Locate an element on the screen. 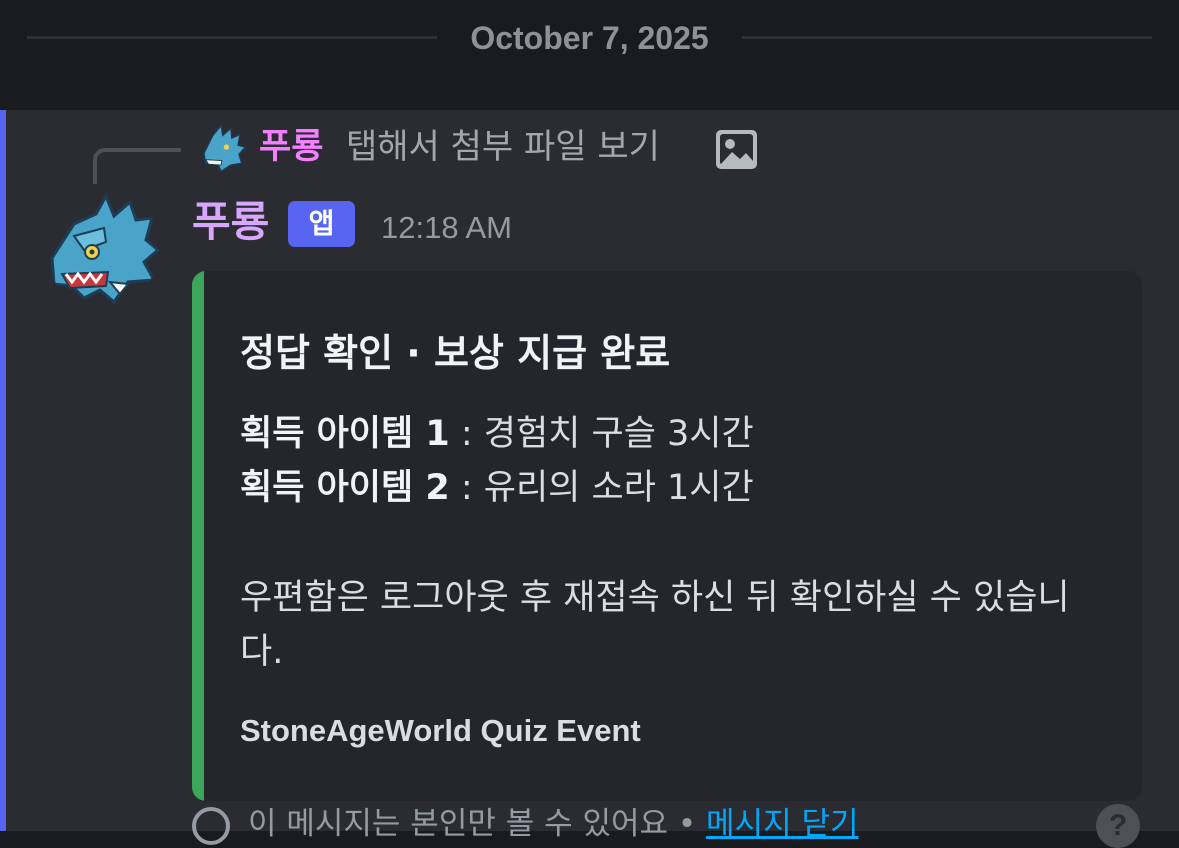  divider-line-right is located at coordinates (947, 37).